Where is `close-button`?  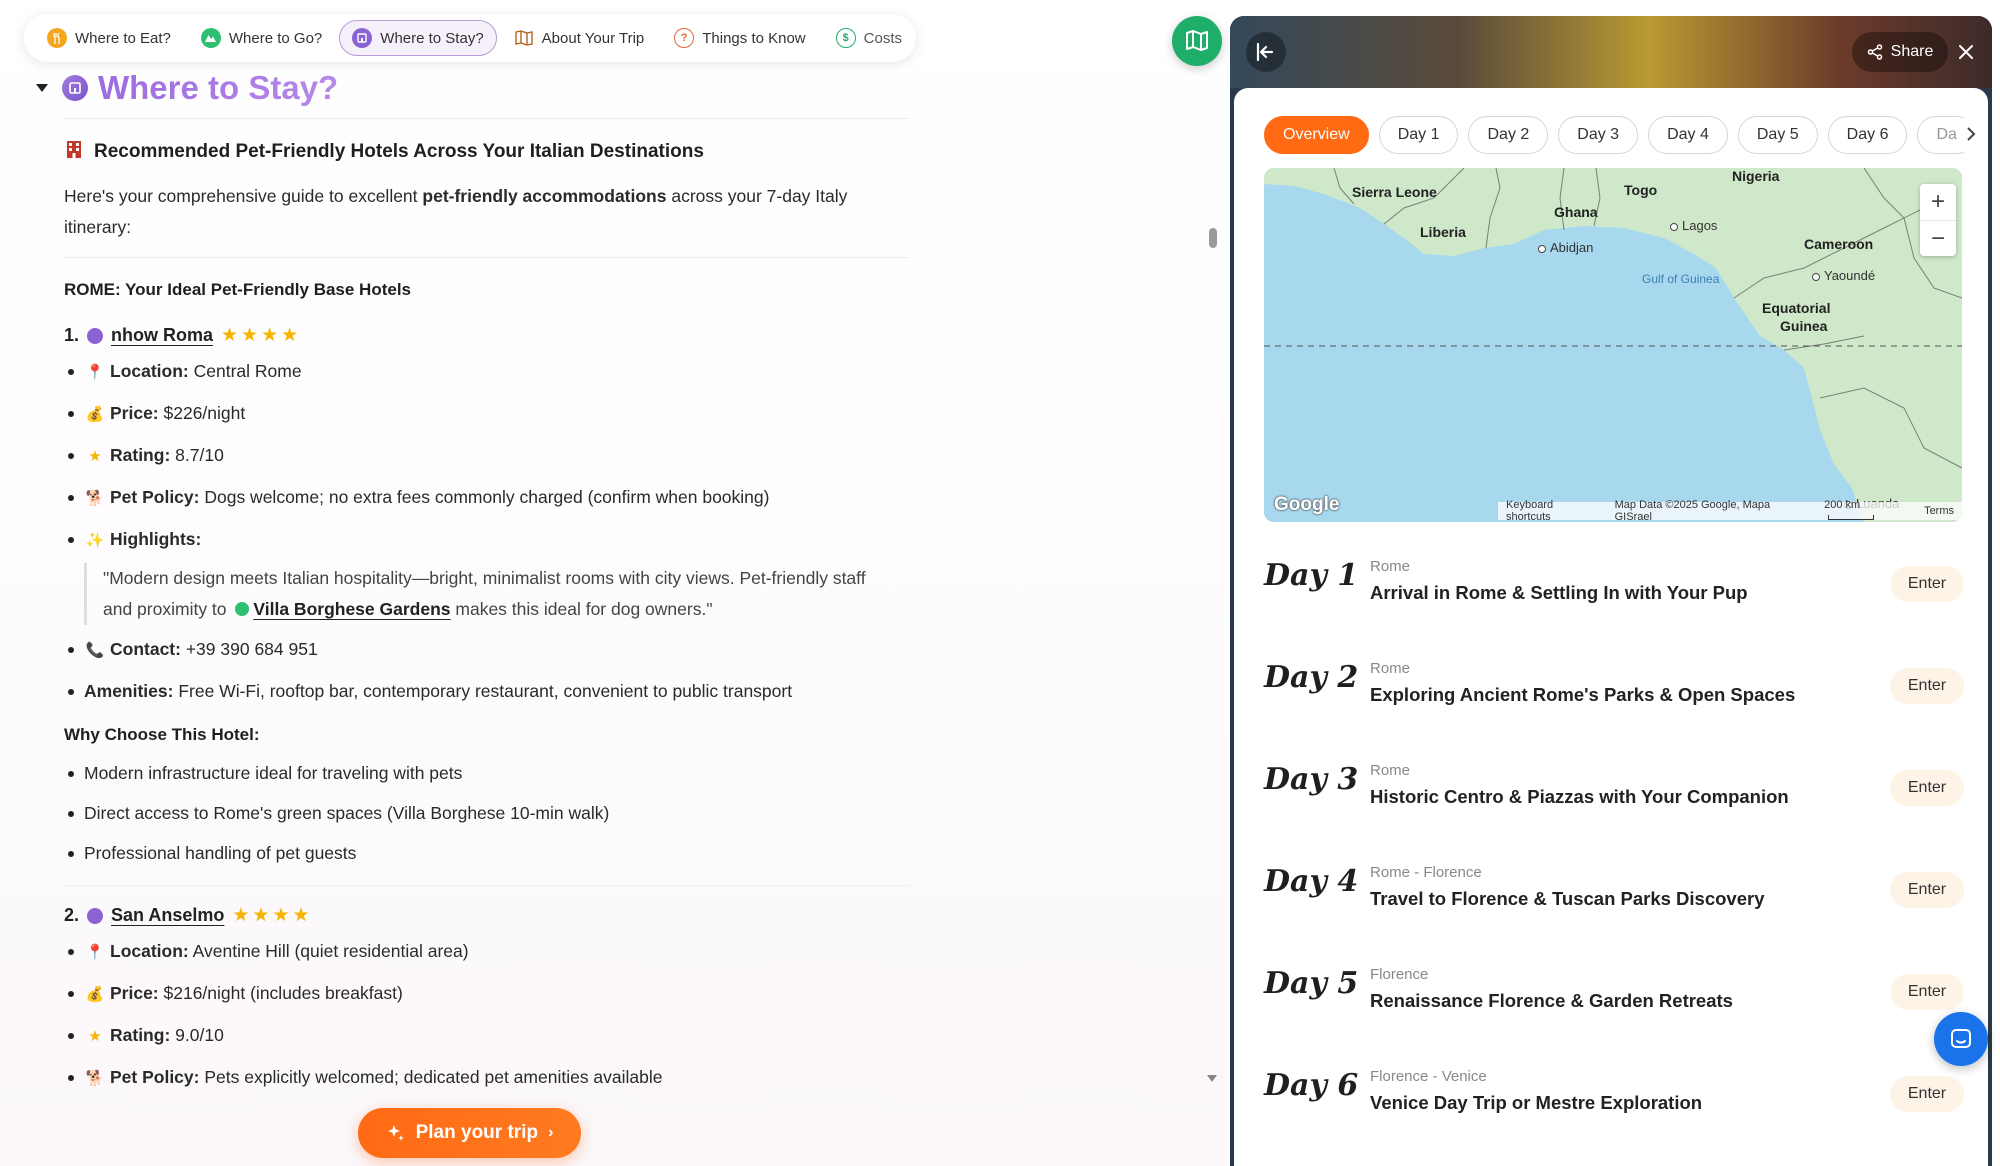 close-button is located at coordinates (1966, 52).